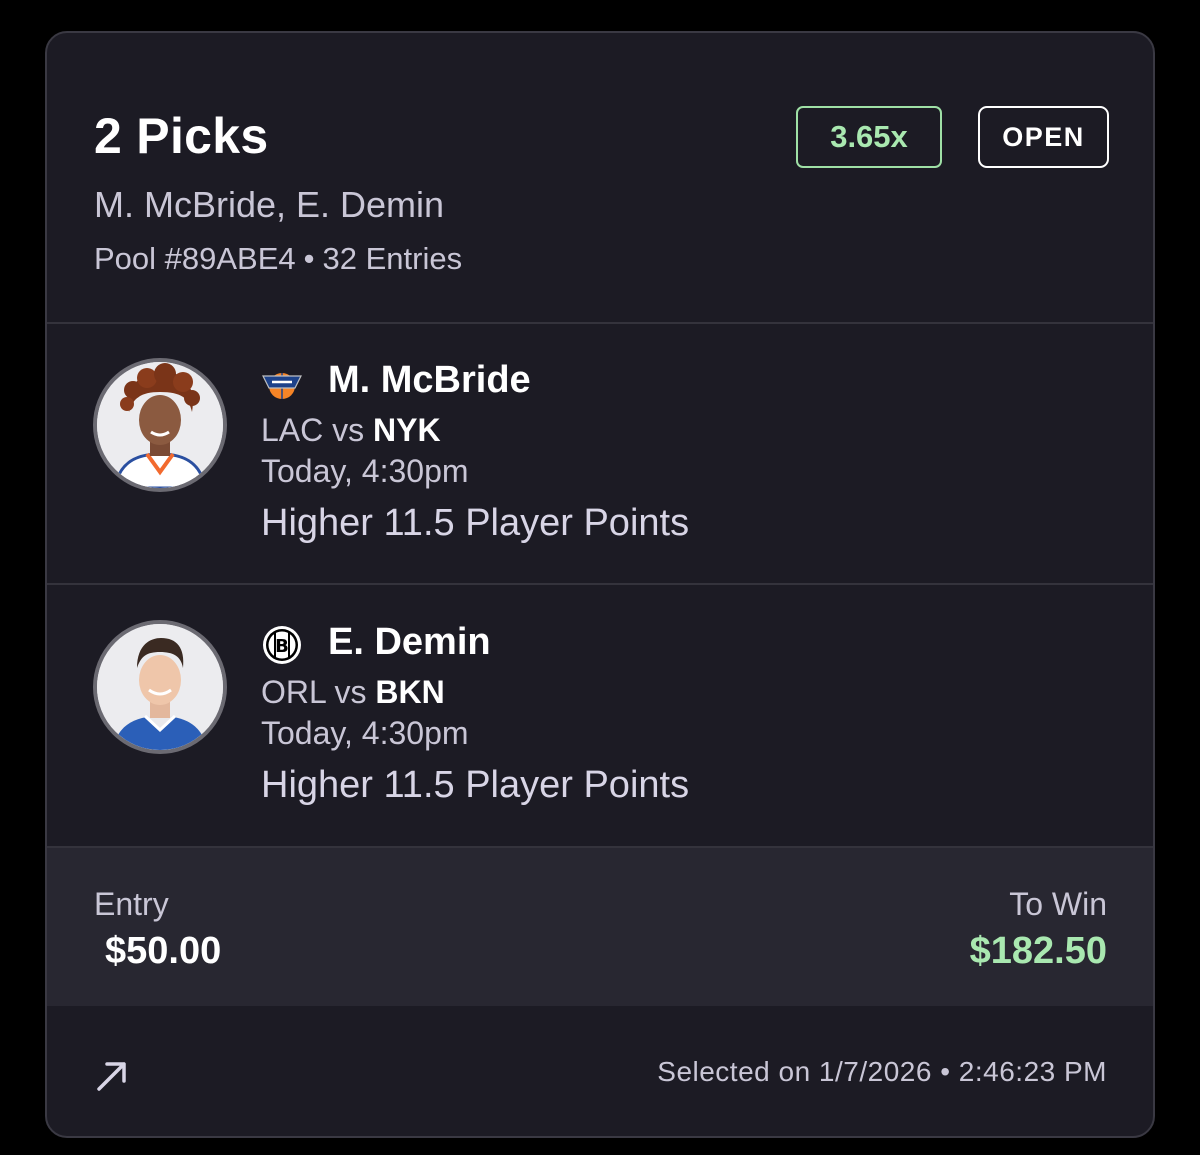 Image resolution: width=1200 pixels, height=1155 pixels. What do you see at coordinates (600, 926) in the screenshot?
I see `entry-totals-panel: Entry $50.00 To Win $182.50` at bounding box center [600, 926].